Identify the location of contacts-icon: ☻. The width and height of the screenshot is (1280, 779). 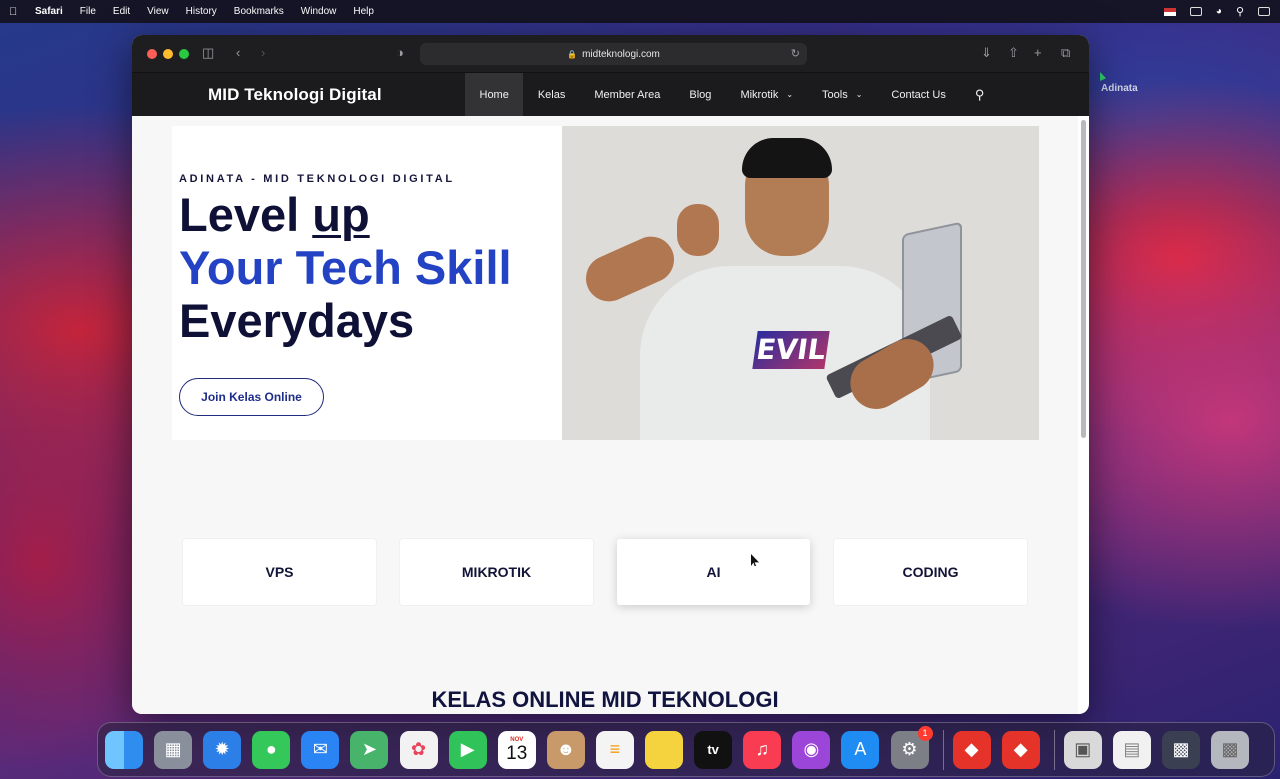
(565, 749).